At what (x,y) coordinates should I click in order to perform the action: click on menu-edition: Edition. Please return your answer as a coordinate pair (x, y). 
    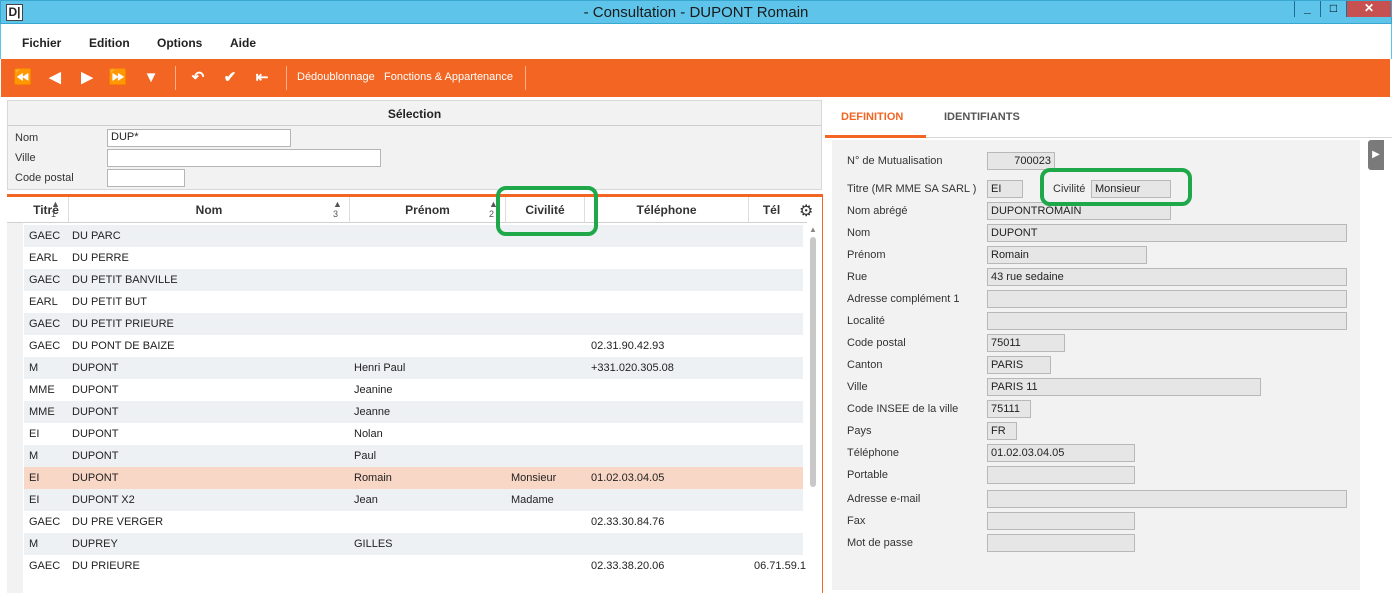
    Looking at the image, I should click on (109, 43).